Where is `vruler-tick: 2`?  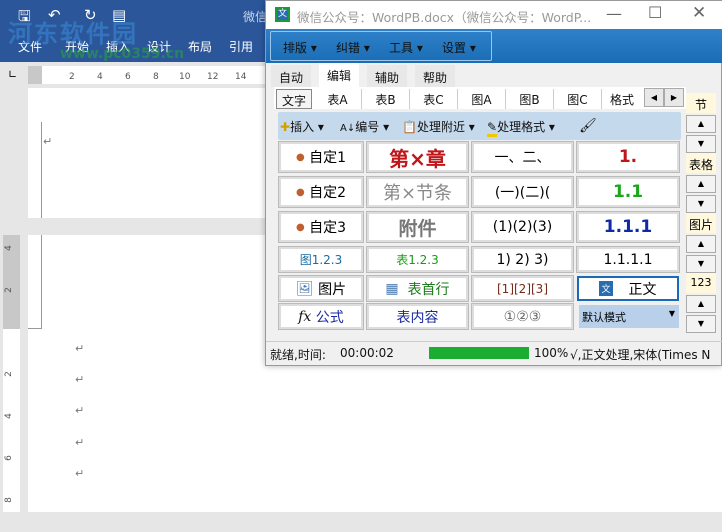 vruler-tick: 2 is located at coordinates (8, 290).